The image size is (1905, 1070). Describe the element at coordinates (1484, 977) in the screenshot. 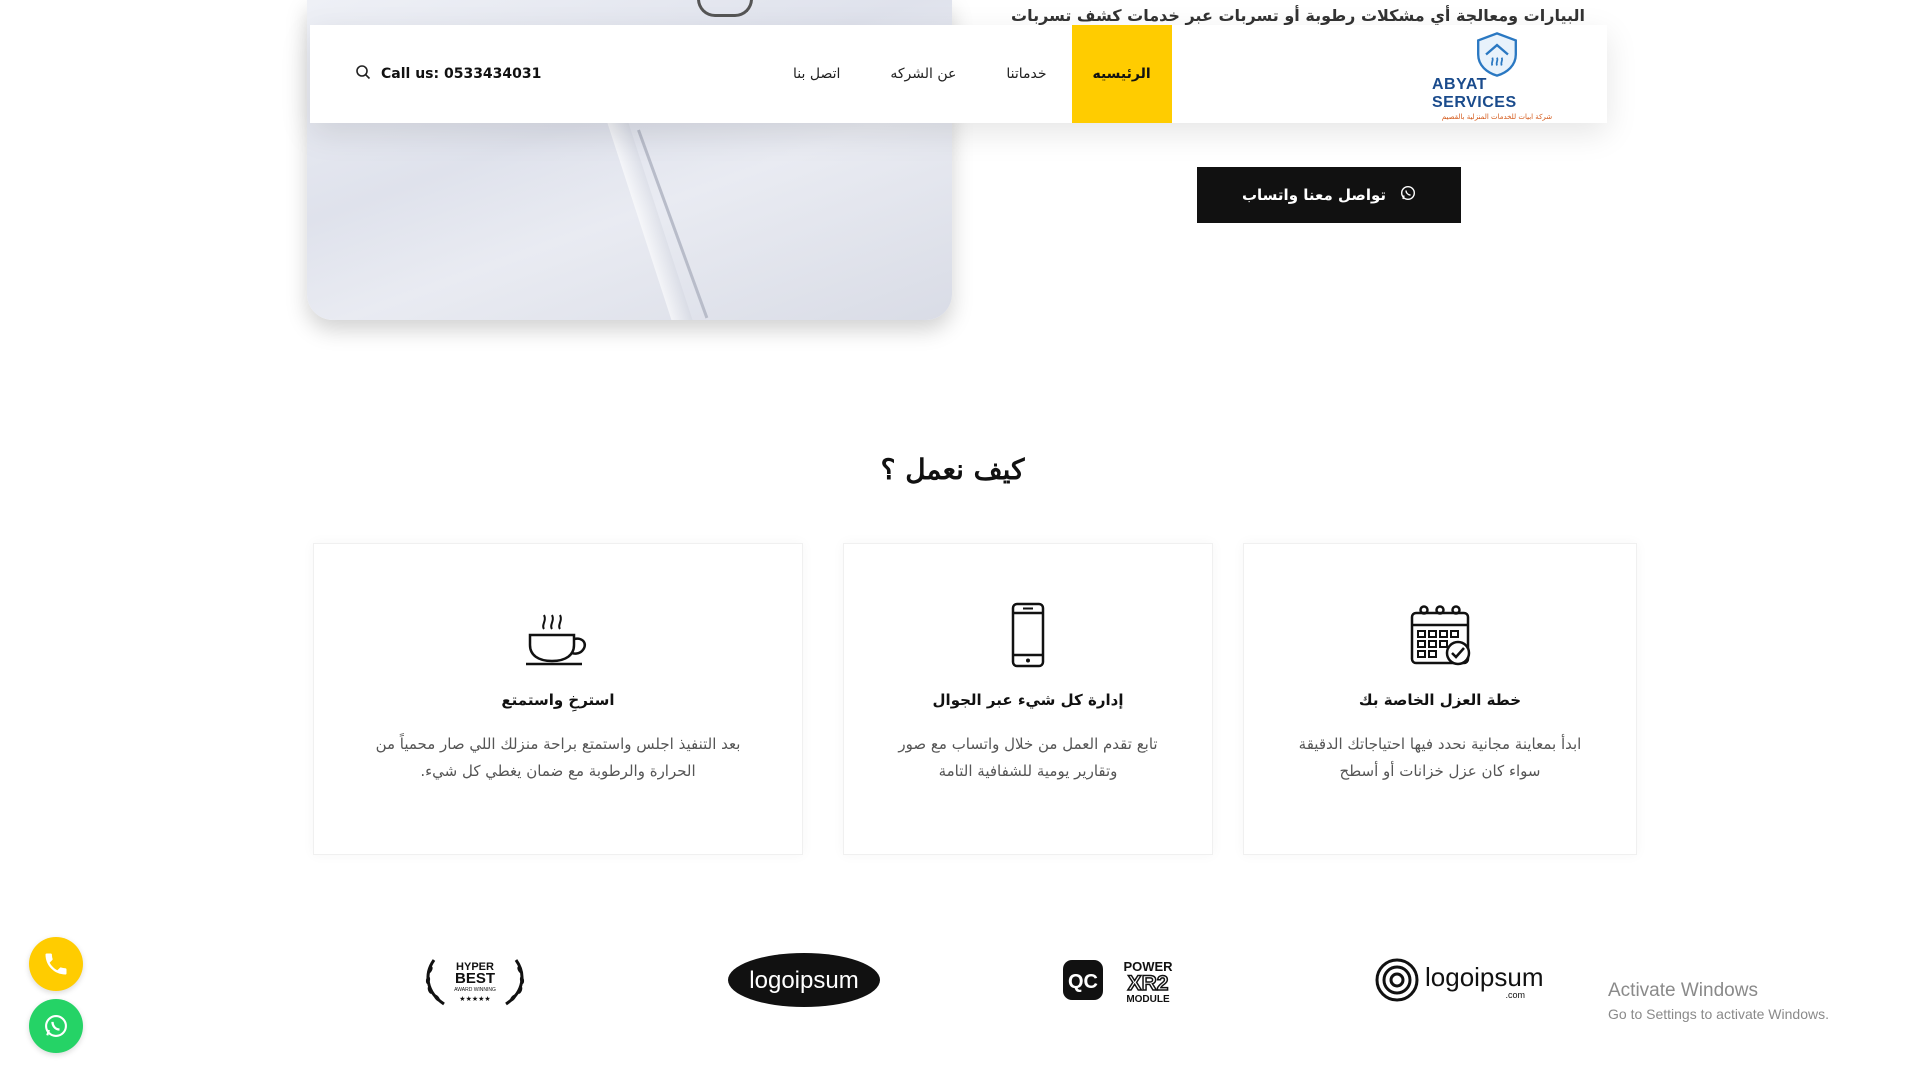

I see `brand-spiral-text: logoipsum` at that location.